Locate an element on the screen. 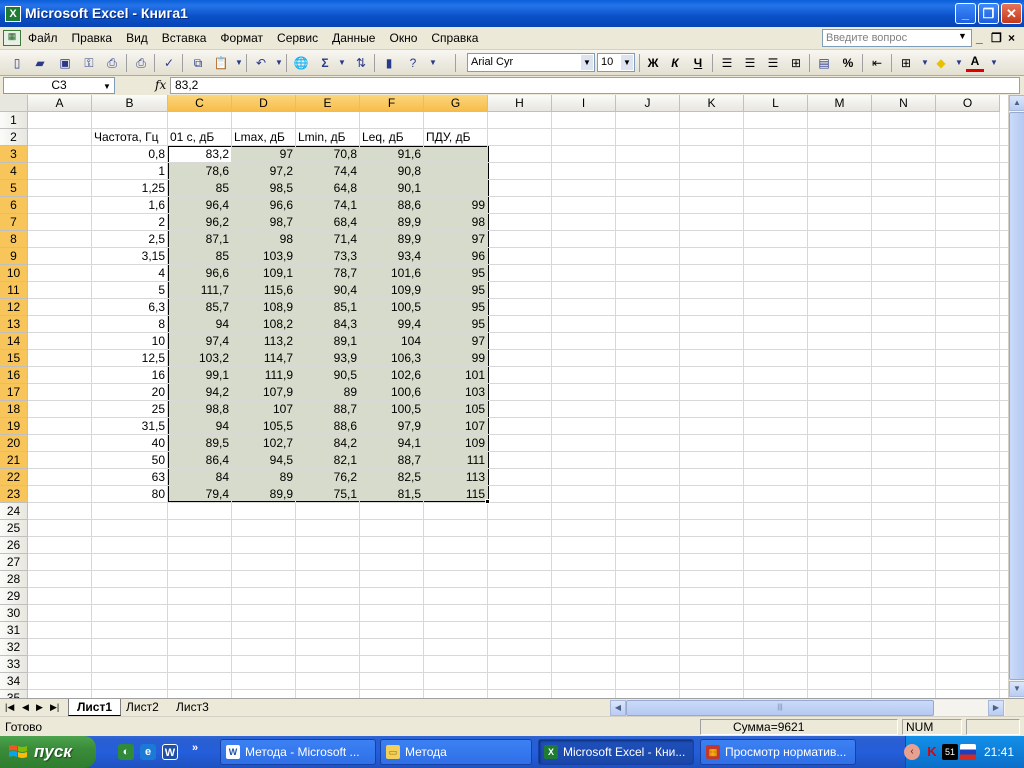 The height and width of the screenshot is (768, 1024). percent-icon: % is located at coordinates (848, 63).